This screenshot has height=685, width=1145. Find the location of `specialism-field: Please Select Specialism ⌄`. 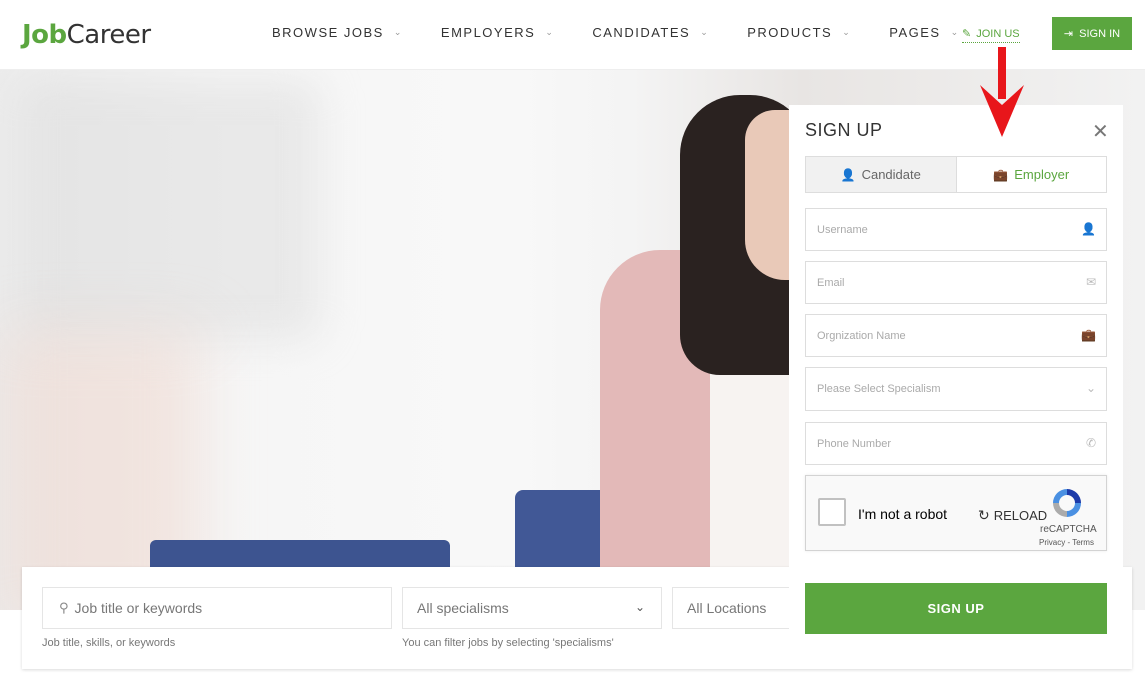

specialism-field: Please Select Specialism ⌄ is located at coordinates (956, 389).